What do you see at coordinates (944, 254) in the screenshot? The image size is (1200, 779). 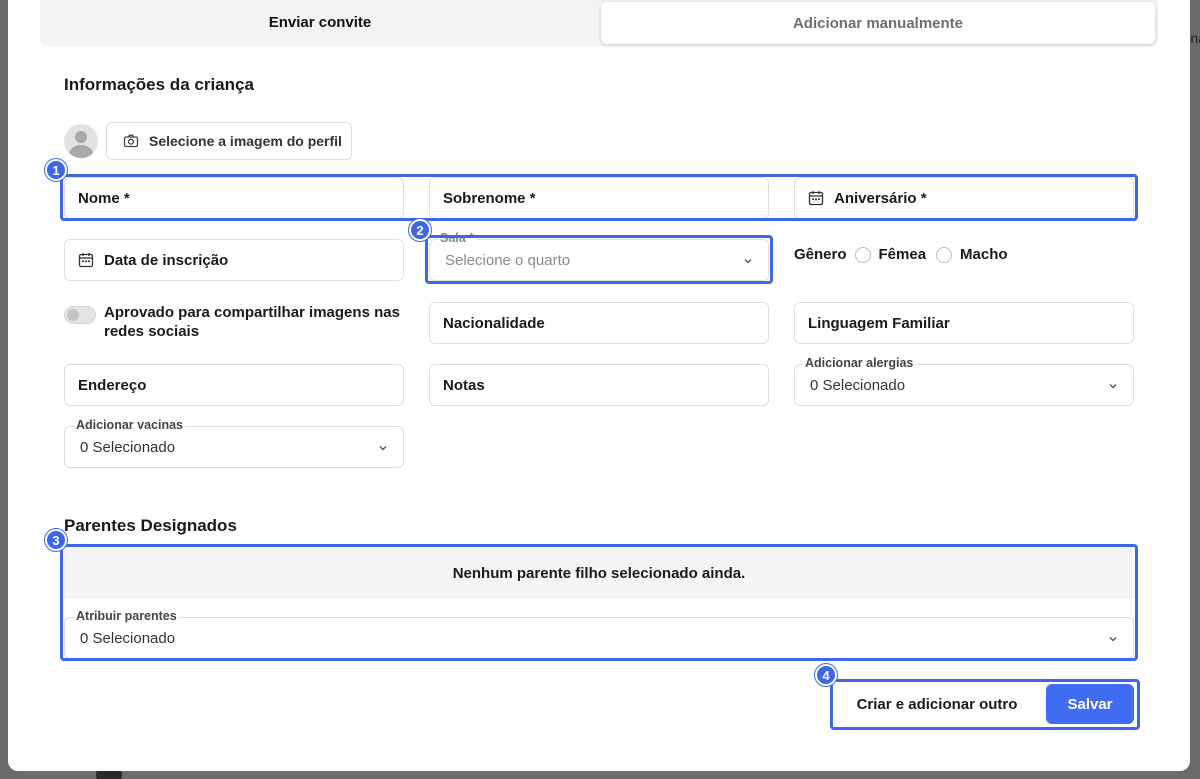 I see `radio-male` at bounding box center [944, 254].